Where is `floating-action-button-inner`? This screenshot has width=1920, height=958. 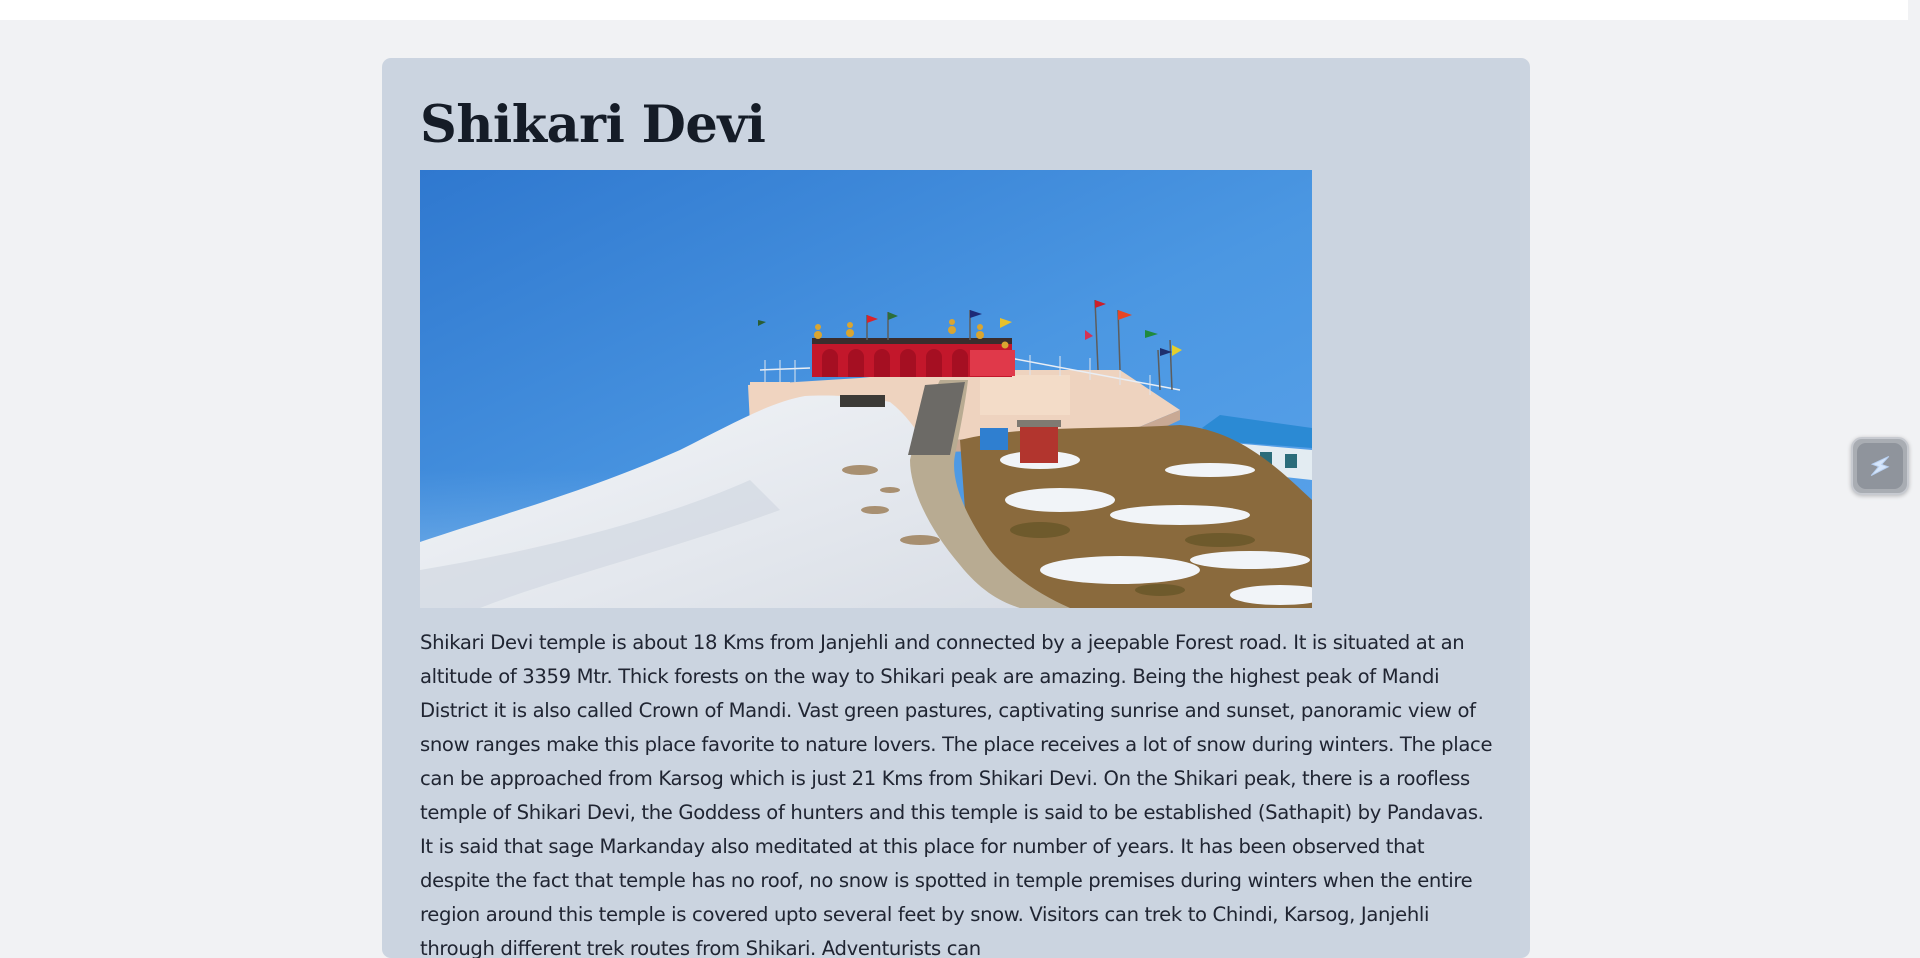 floating-action-button-inner is located at coordinates (1880, 466).